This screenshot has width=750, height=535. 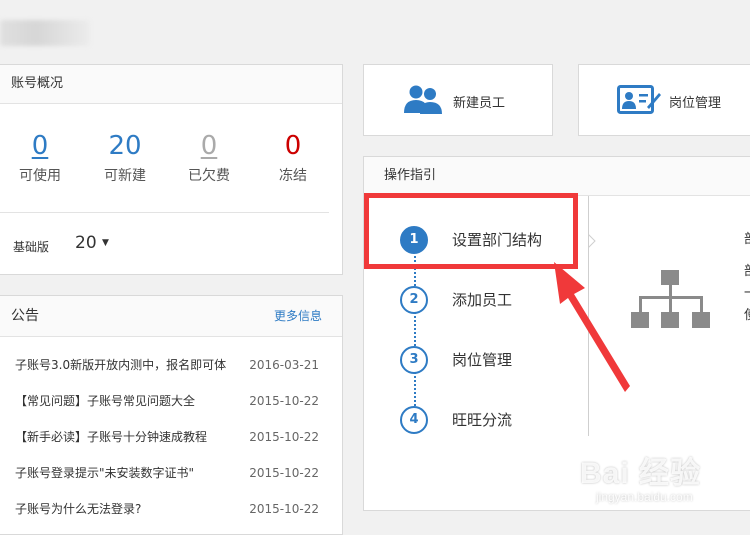 I want to click on notice-text: 子账号3.0新版开放内测中，报名即可体, so click(x=120, y=365).